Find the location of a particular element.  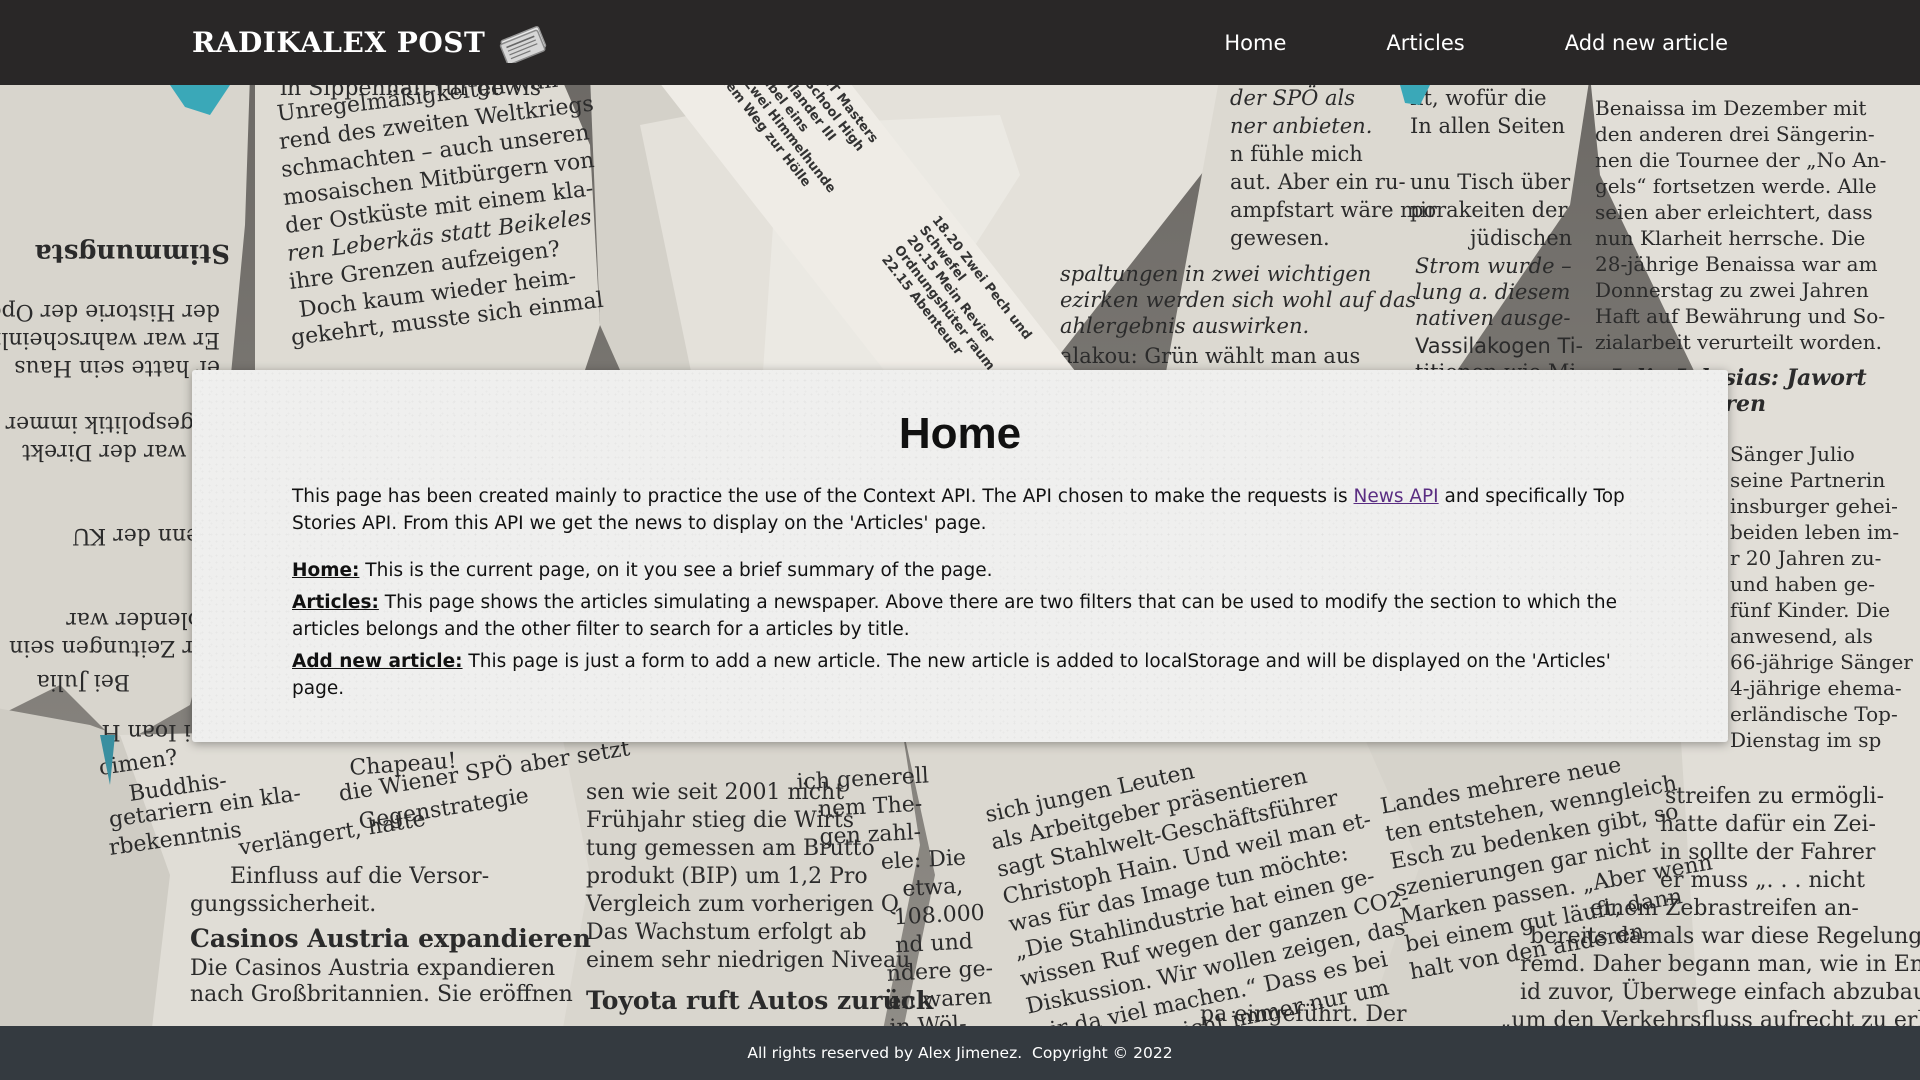

main-nav: Home Articles Add new article is located at coordinates (1476, 42).